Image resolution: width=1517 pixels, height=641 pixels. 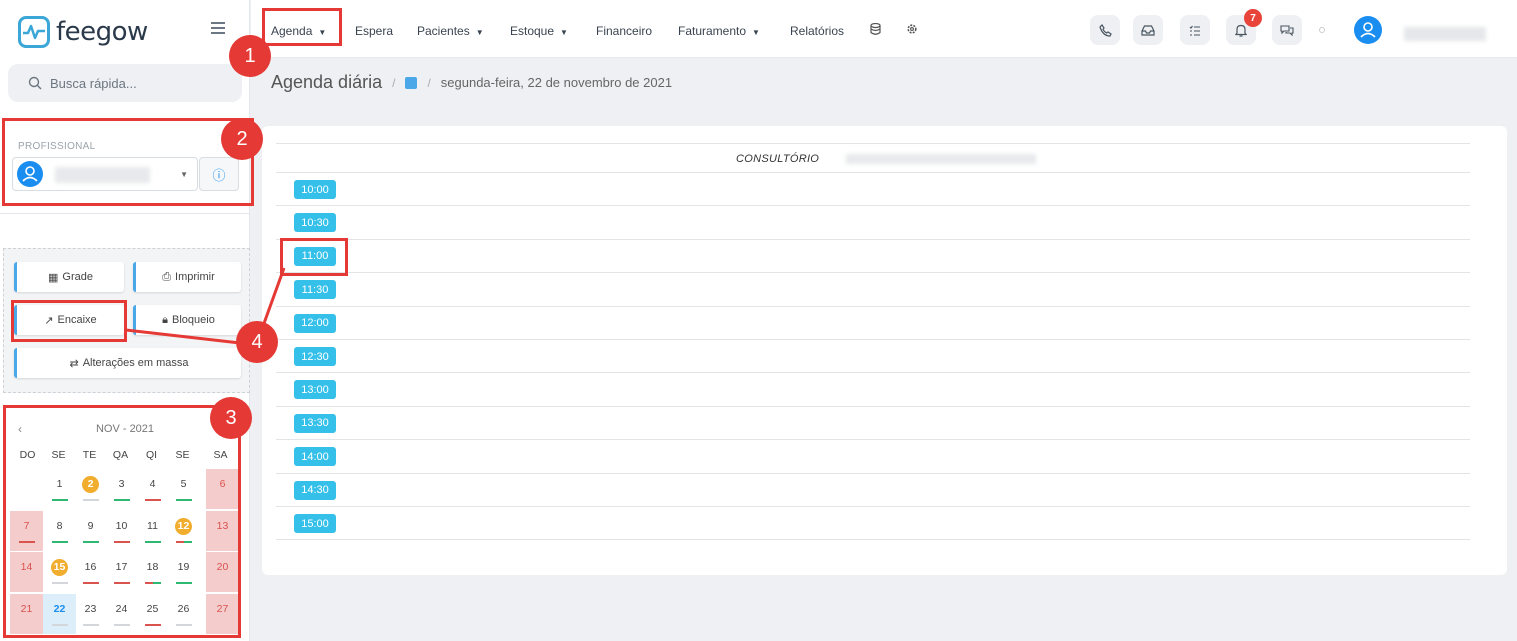 I want to click on alteracoes-em-massa-button: ⇄ Alterações em massa, so click(x=127, y=363).